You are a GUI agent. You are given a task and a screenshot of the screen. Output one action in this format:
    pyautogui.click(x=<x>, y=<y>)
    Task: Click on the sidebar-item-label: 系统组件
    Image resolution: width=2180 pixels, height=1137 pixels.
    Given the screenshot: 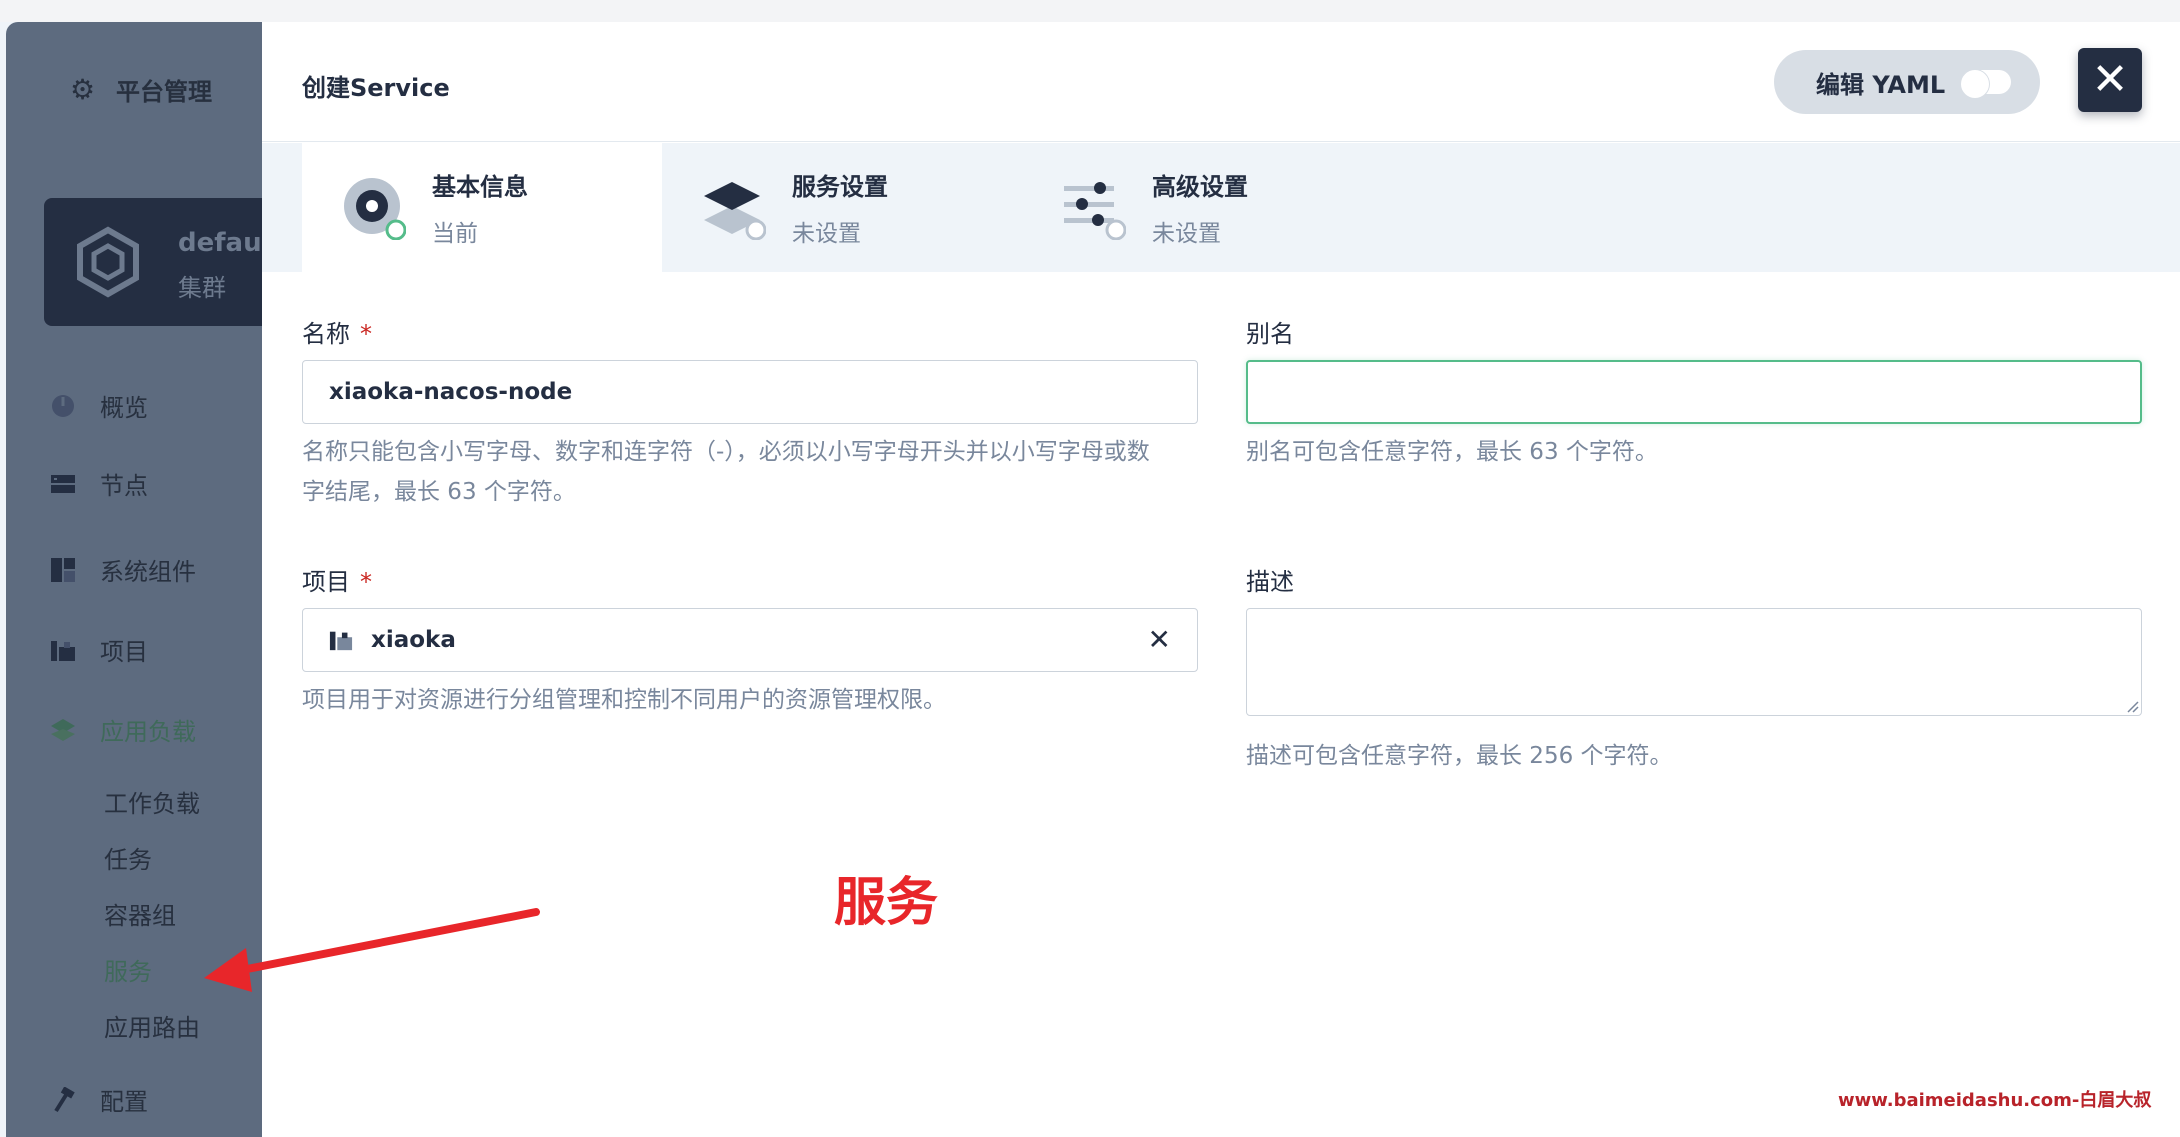 What is the action you would take?
    pyautogui.click(x=148, y=572)
    